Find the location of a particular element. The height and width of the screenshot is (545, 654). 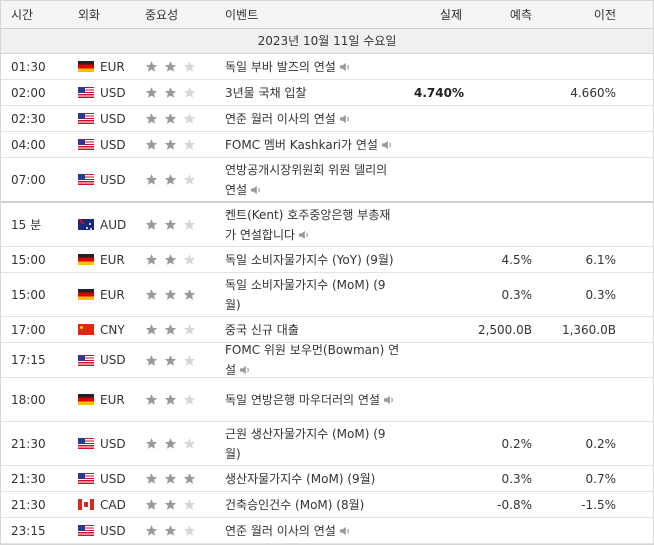

header-actual: 실제 is located at coordinates (433, 14).